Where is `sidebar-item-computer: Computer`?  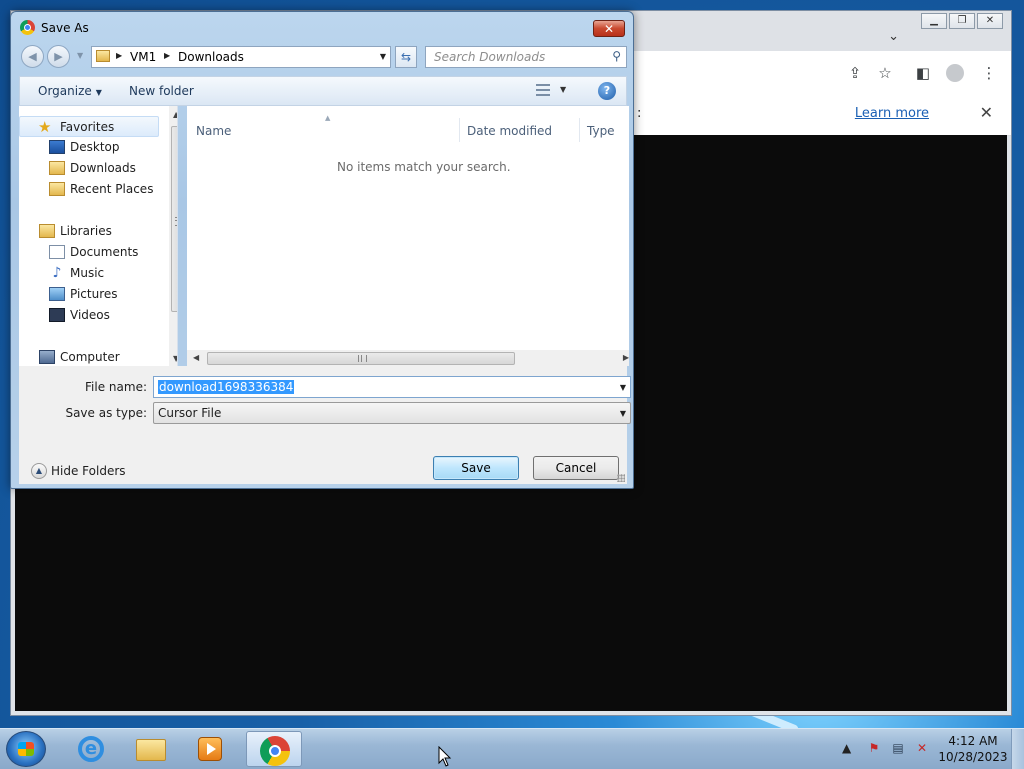
sidebar-item-computer: Computer is located at coordinates (89, 356).